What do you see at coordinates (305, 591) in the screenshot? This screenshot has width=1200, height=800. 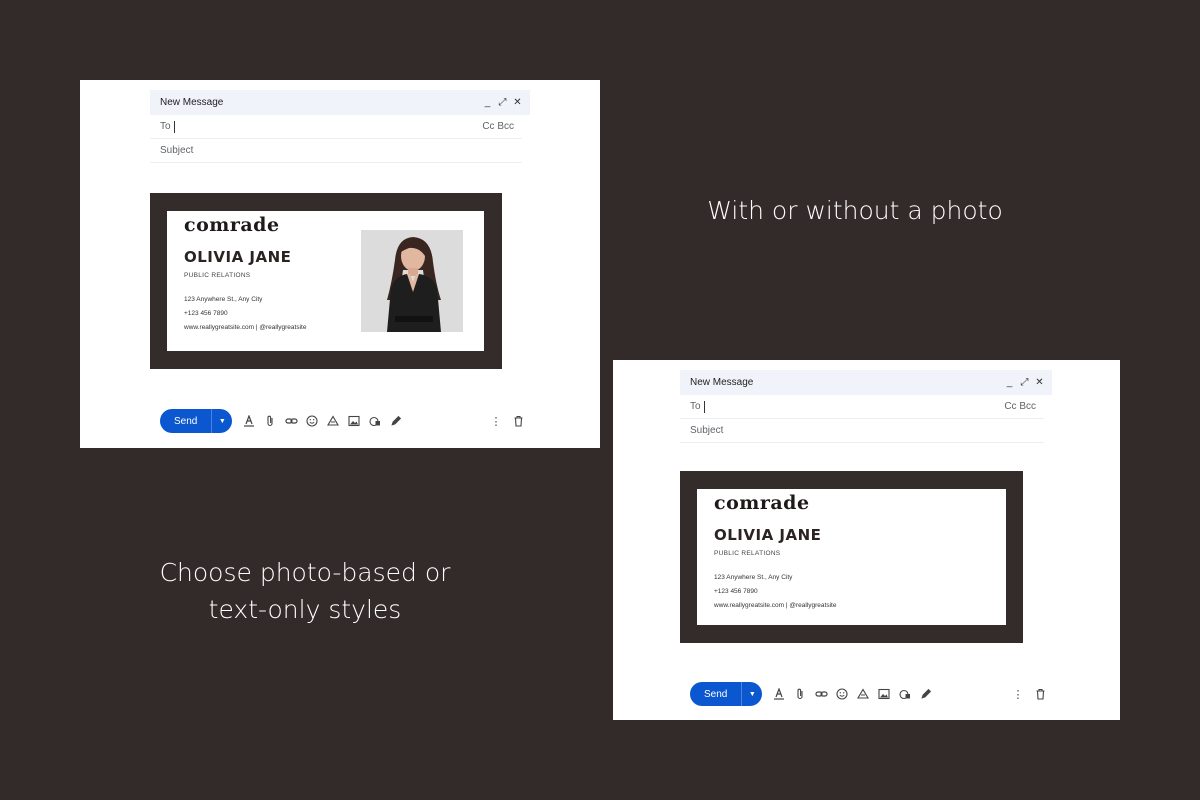 I see `caption-choose-styles: Choose photo-based or text-only styles` at bounding box center [305, 591].